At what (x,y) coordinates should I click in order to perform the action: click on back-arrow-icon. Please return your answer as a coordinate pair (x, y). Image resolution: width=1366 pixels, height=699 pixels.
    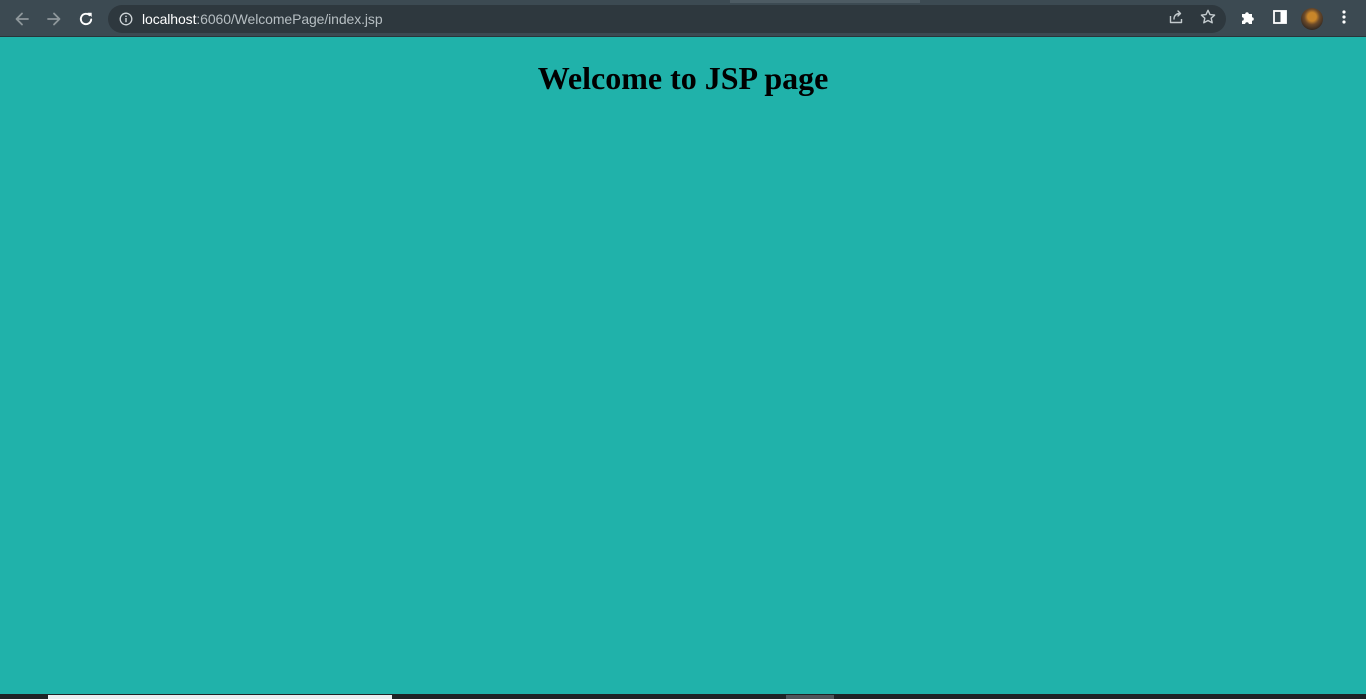
    Looking at the image, I should click on (22, 19).